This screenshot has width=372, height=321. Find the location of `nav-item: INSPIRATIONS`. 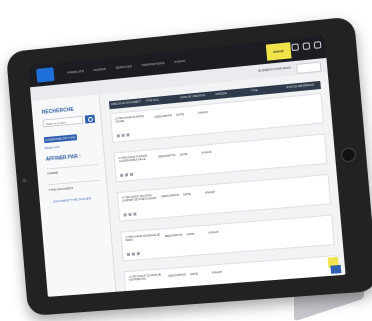

nav-item: INSPIRATIONS is located at coordinates (153, 64).